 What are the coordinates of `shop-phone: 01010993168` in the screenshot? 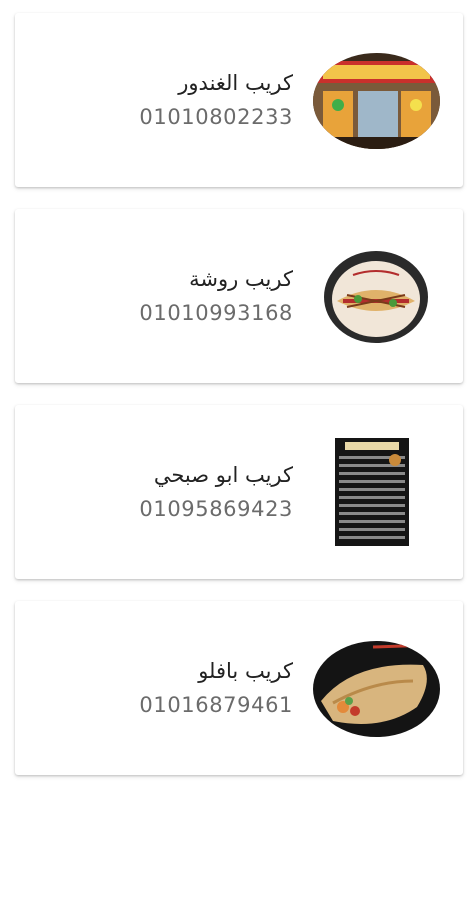 It's located at (216, 313).